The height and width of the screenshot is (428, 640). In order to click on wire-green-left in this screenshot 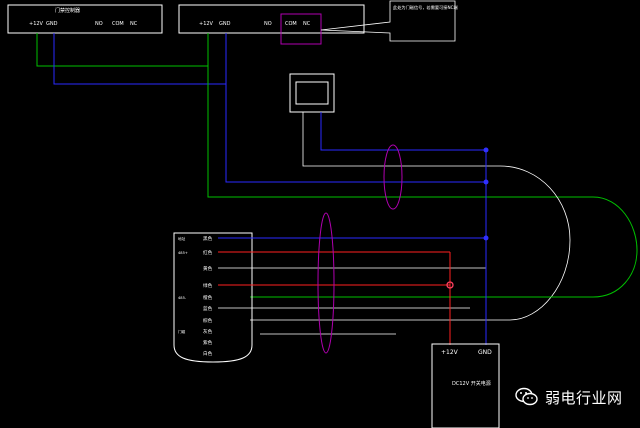, I will do `click(122, 50)`.